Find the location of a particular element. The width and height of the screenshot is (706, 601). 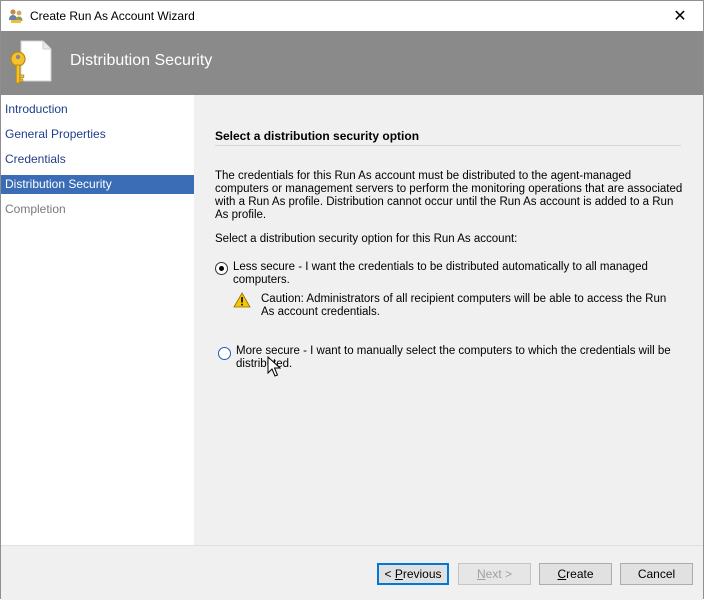

previous-rest: revious is located at coordinates (422, 574).